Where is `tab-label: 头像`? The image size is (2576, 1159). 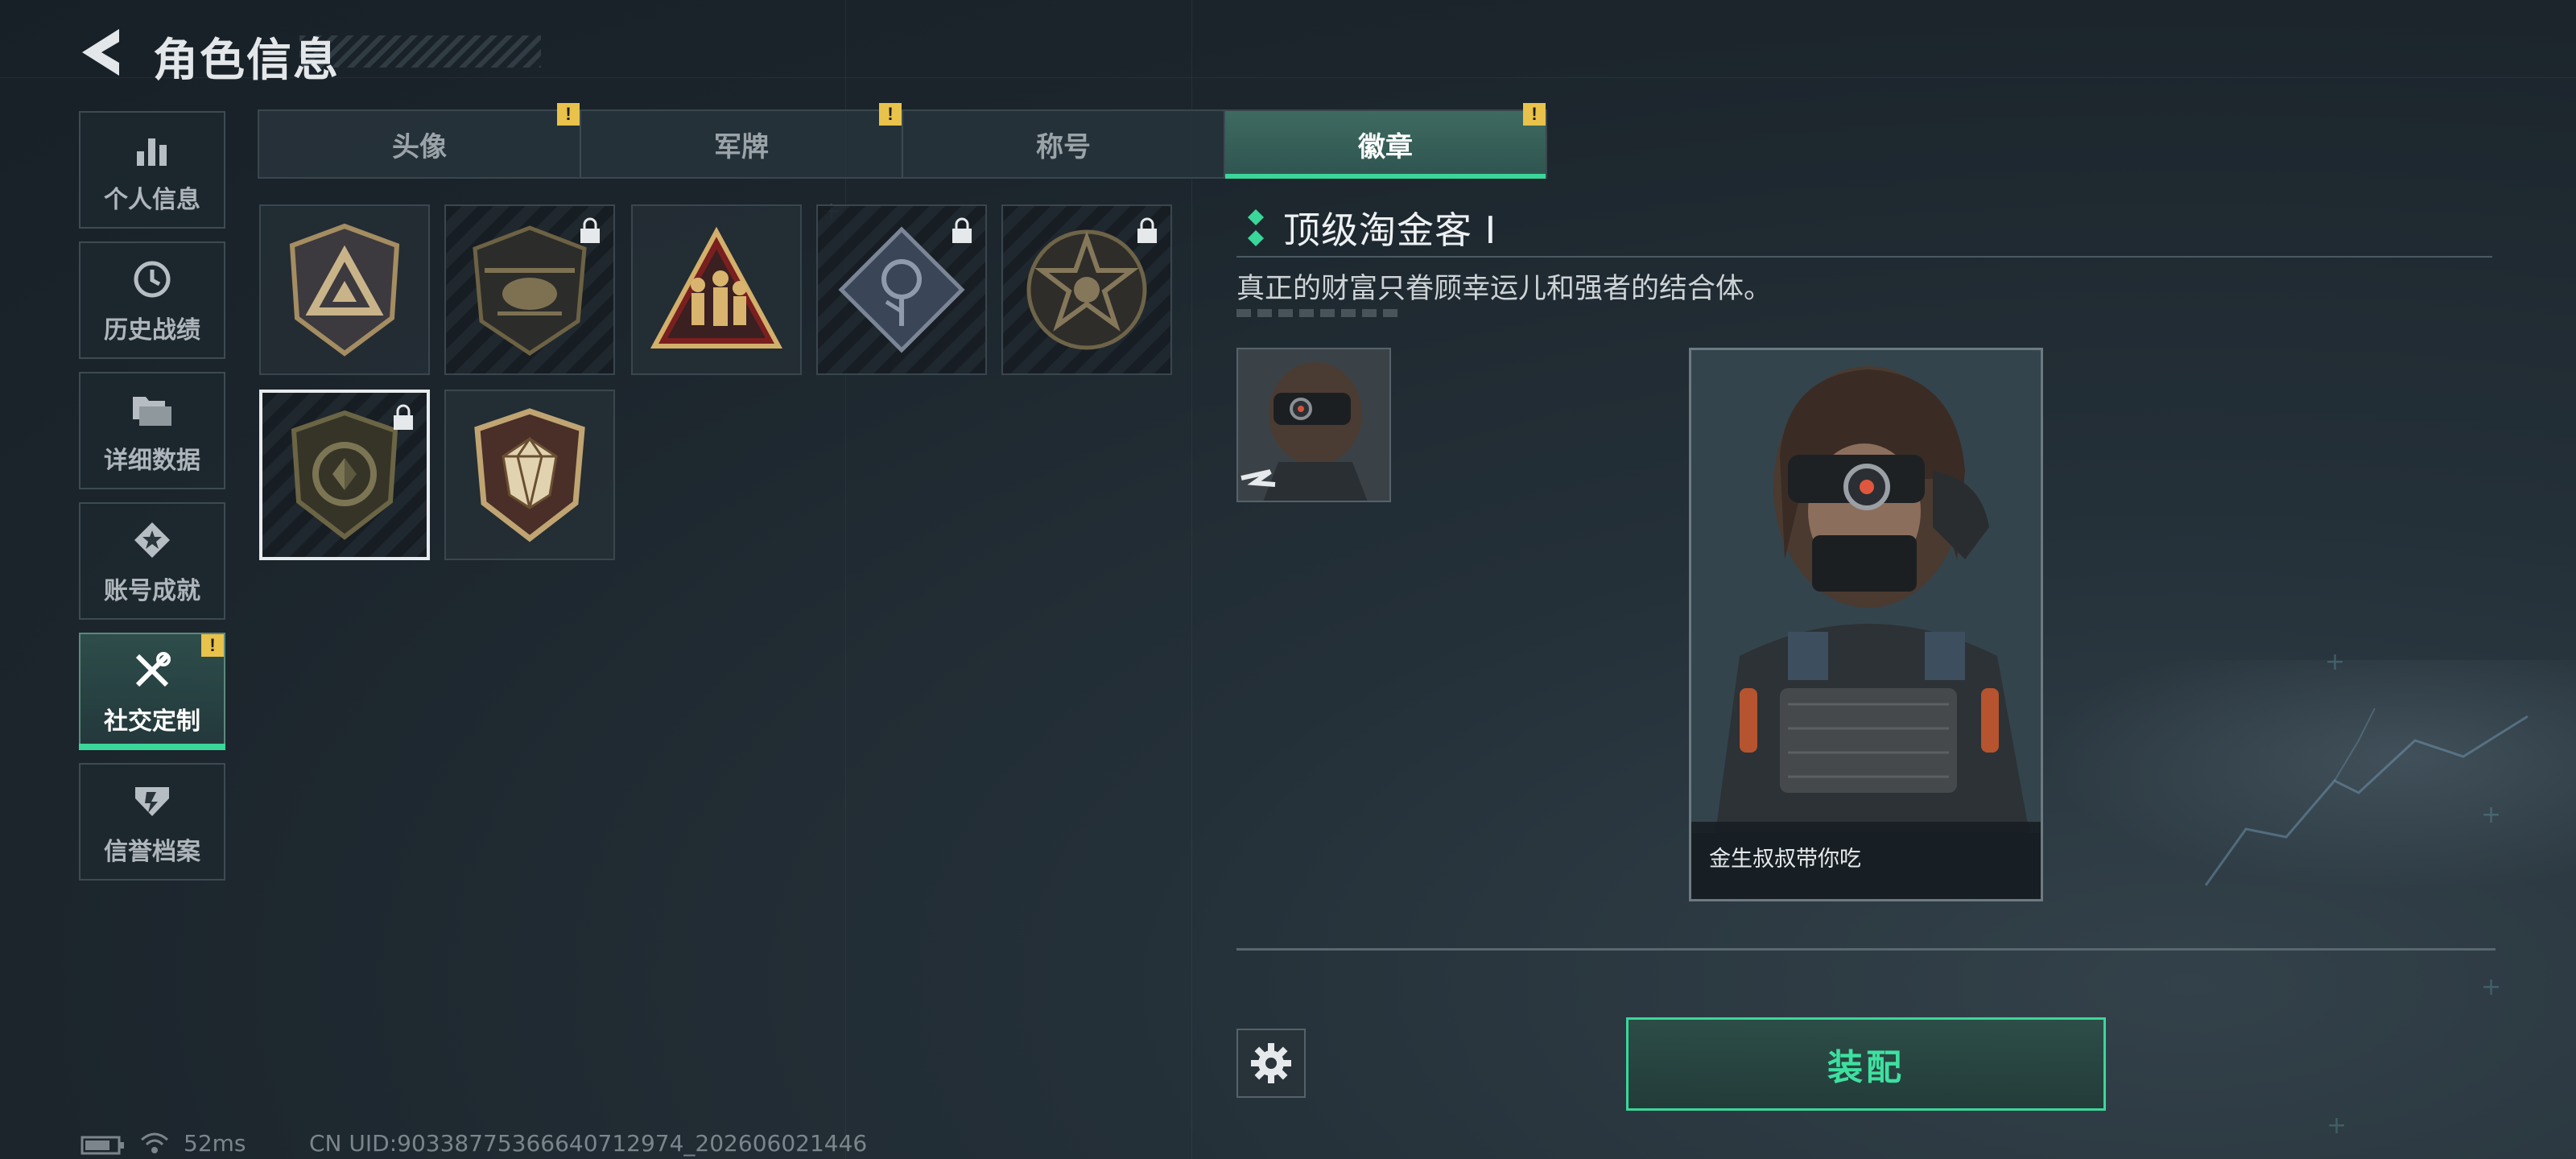
tab-label: 头像 is located at coordinates (419, 146).